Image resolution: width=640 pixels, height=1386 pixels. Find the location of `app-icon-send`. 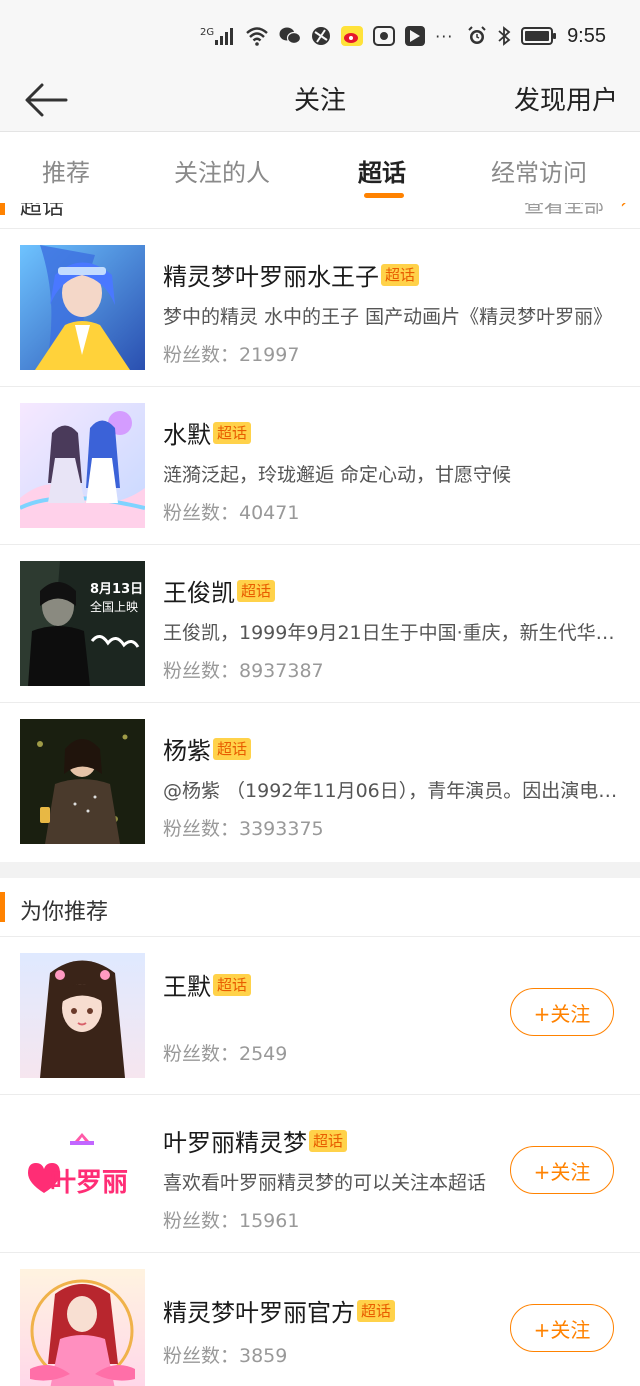

app-icon-send is located at coordinates (415, 36).